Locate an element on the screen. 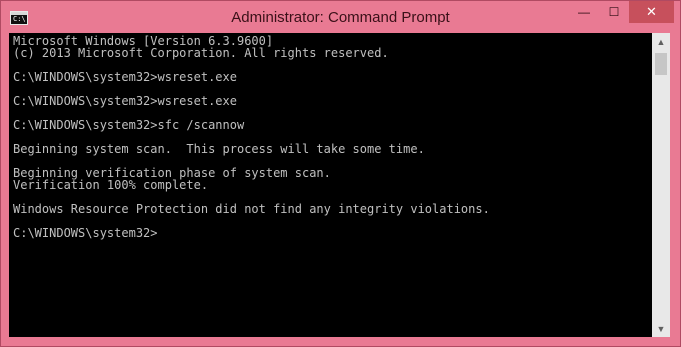 The height and width of the screenshot is (347, 681). scroll-down-button: ▼ is located at coordinates (661, 328).